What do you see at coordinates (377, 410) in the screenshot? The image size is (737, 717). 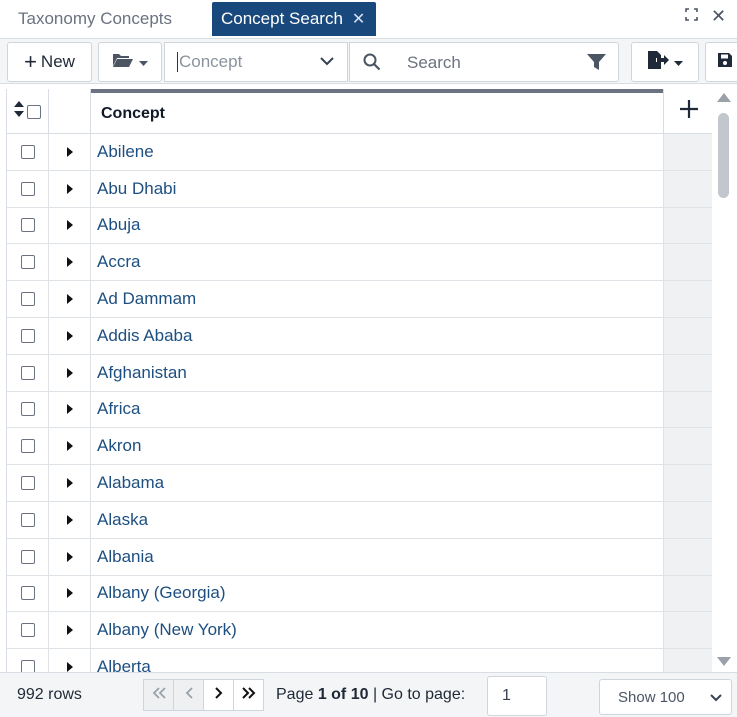 I see `concept-link: Africa` at bounding box center [377, 410].